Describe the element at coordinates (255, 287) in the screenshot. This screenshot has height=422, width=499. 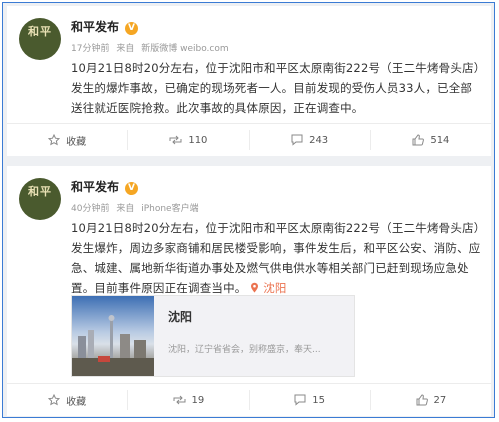
I see `location-pin-icon` at that location.